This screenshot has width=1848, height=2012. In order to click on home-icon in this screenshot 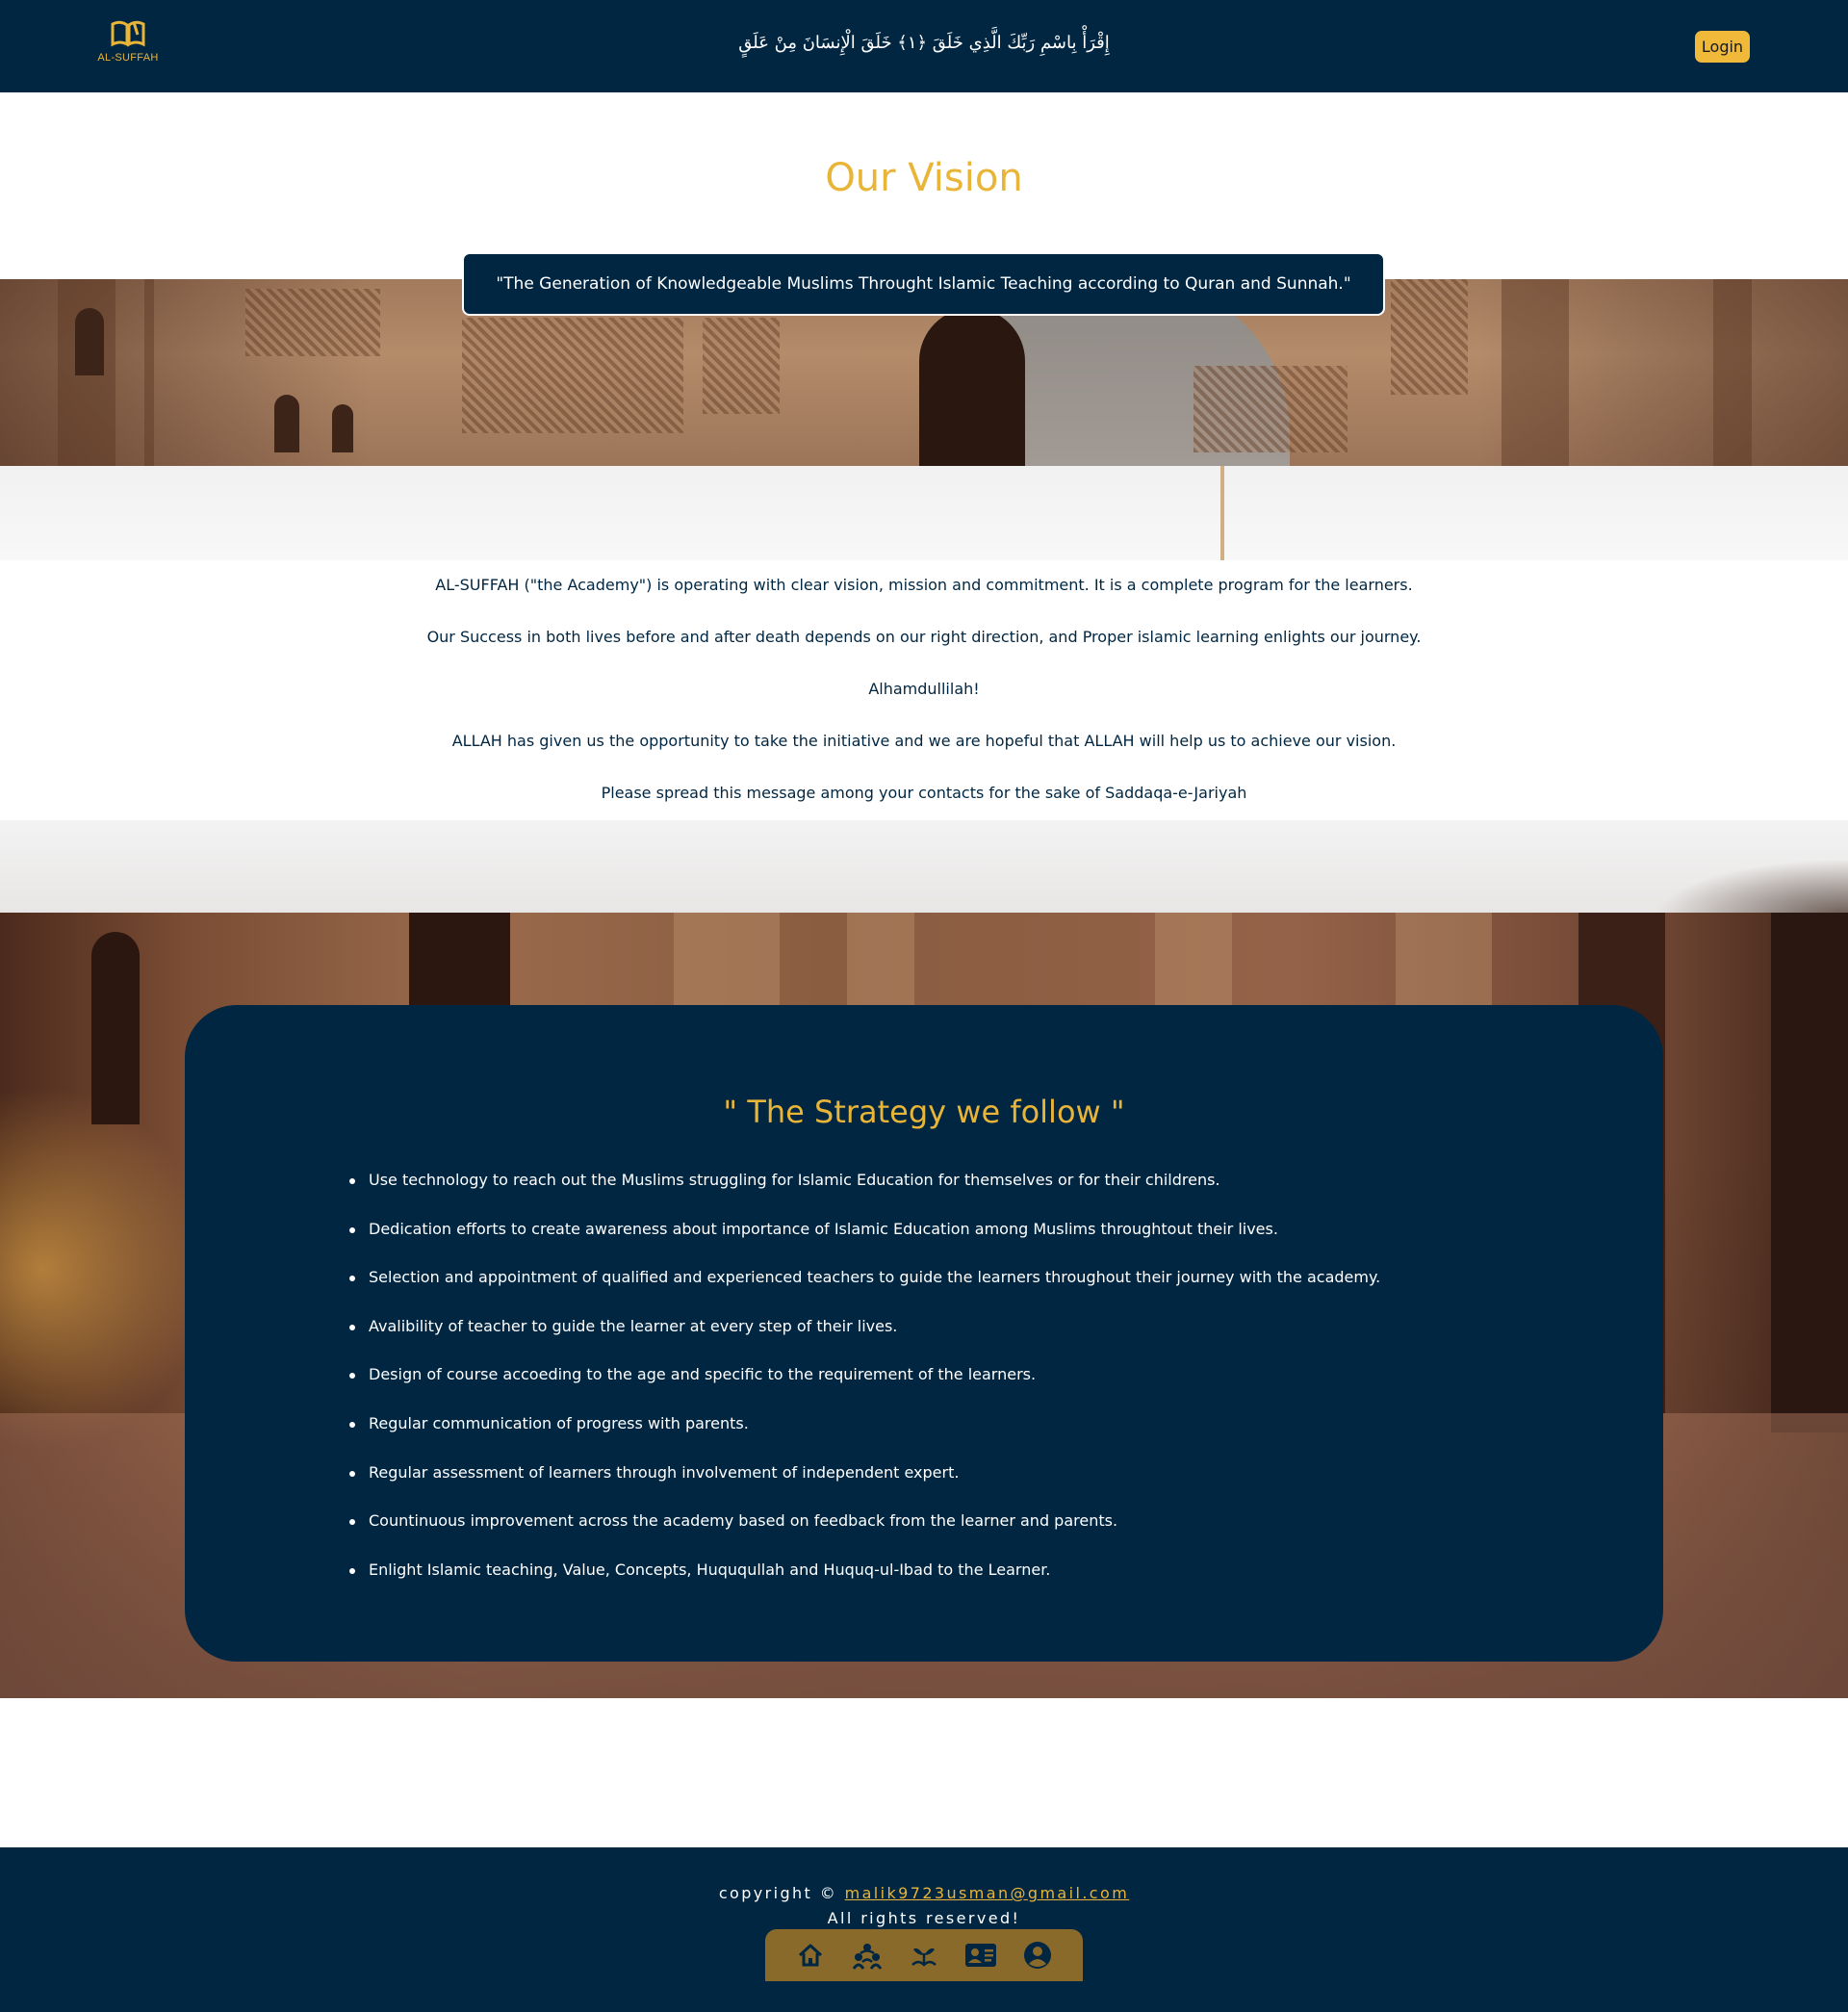, I will do `click(811, 1956)`.